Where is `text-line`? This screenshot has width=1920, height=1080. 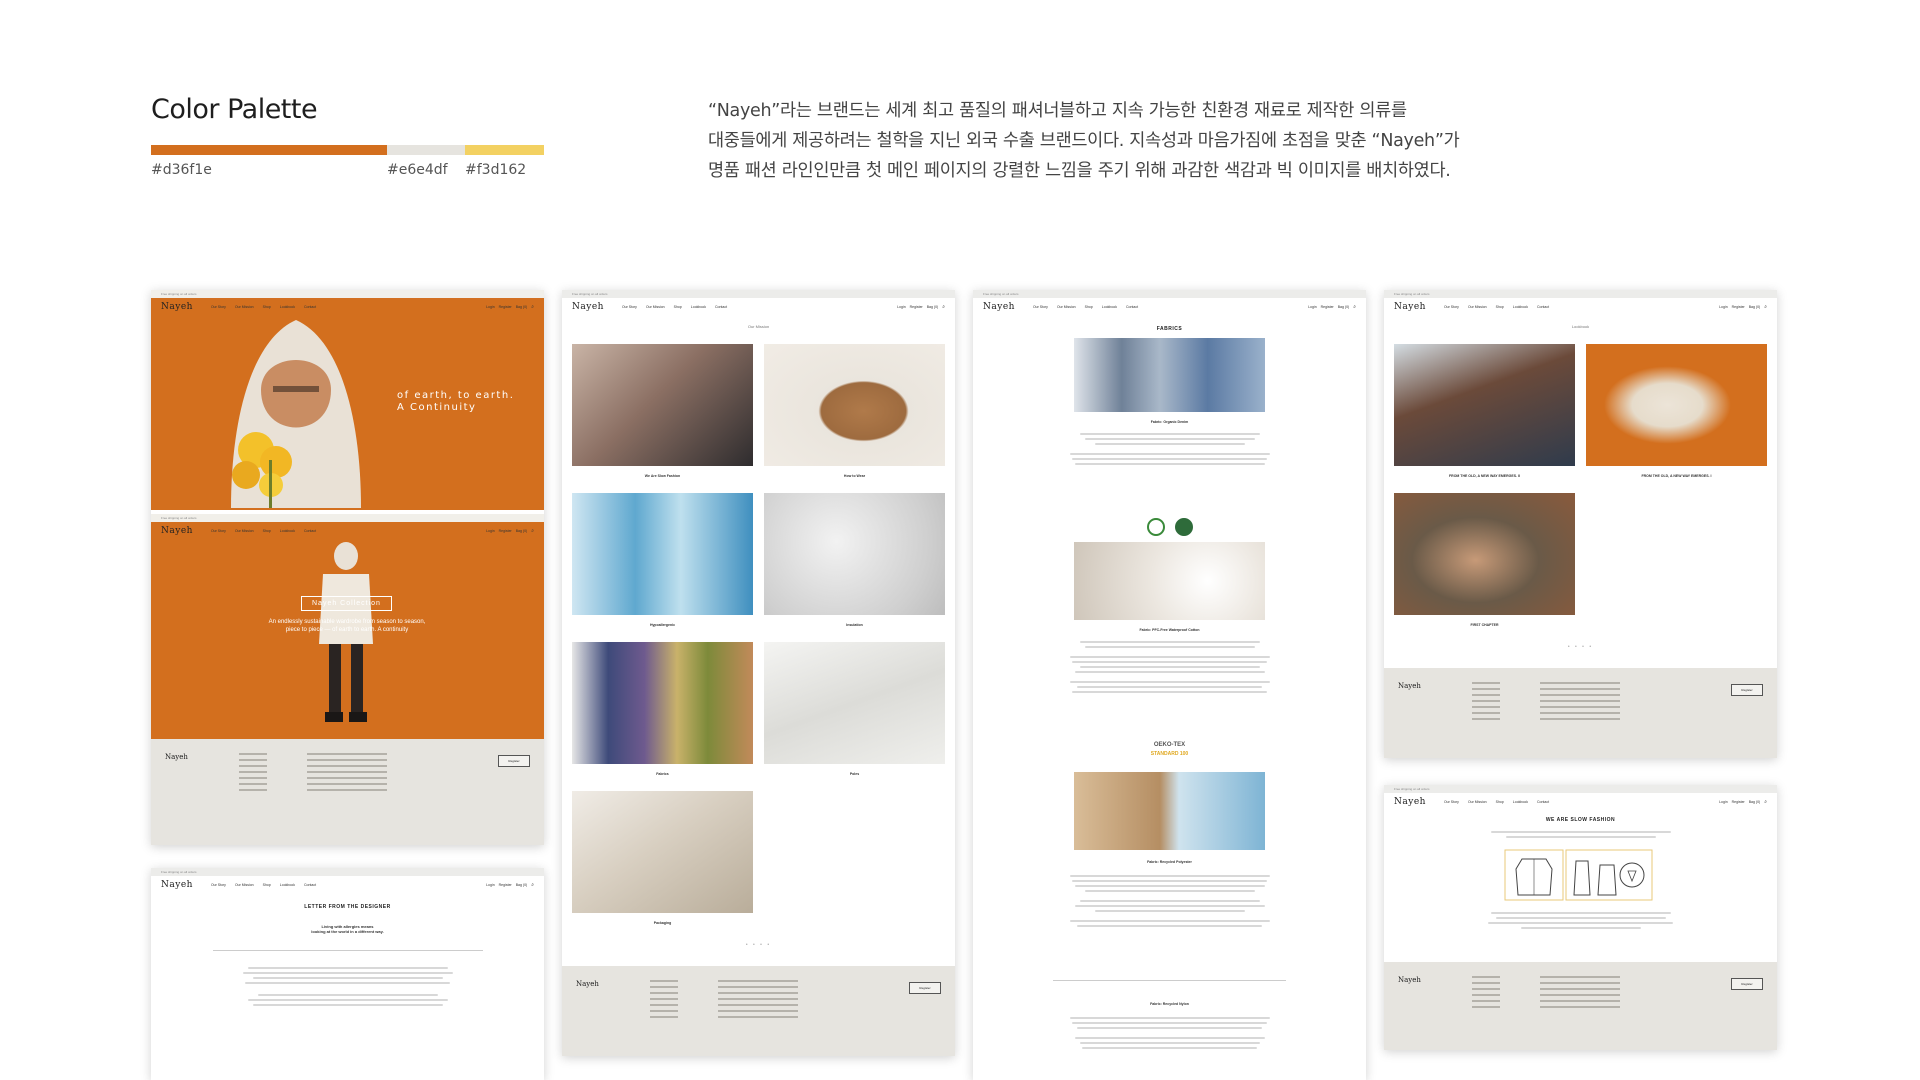
text-line is located at coordinates (347, 1005).